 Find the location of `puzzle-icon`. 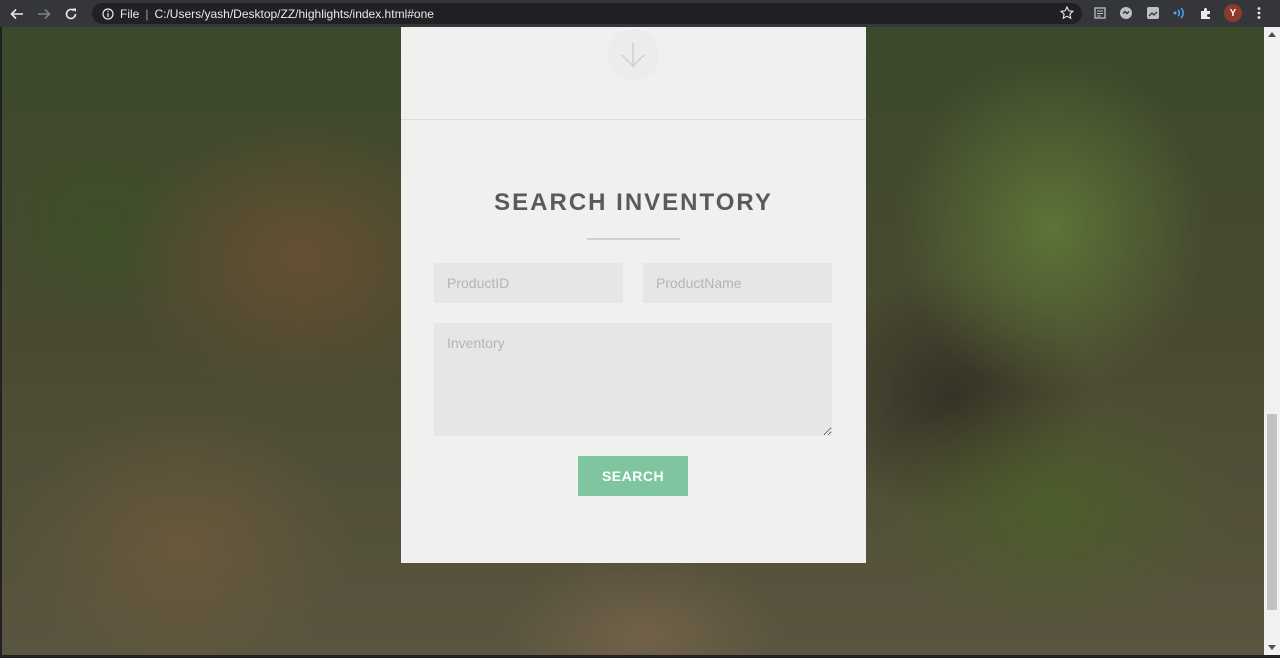

puzzle-icon is located at coordinates (1206, 13).